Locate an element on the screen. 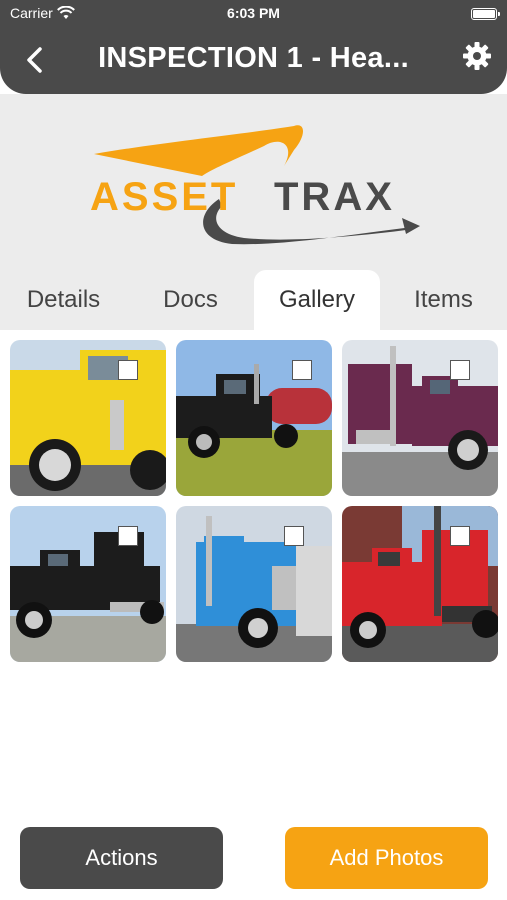  tab-items-label: Items is located at coordinates (443, 299).